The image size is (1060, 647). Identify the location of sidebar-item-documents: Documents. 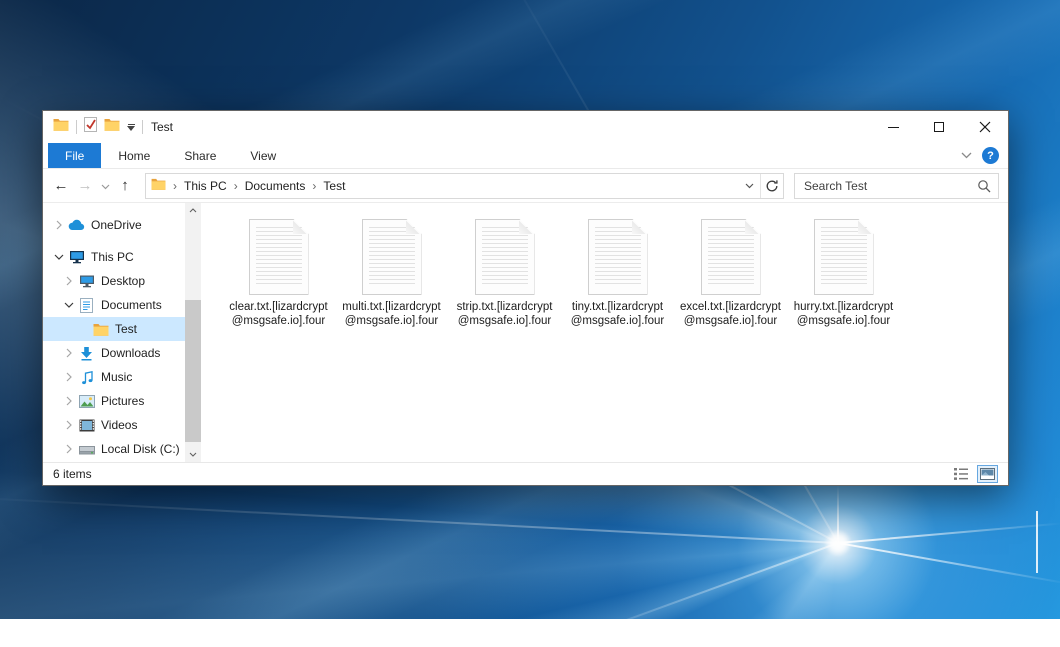
(122, 305).